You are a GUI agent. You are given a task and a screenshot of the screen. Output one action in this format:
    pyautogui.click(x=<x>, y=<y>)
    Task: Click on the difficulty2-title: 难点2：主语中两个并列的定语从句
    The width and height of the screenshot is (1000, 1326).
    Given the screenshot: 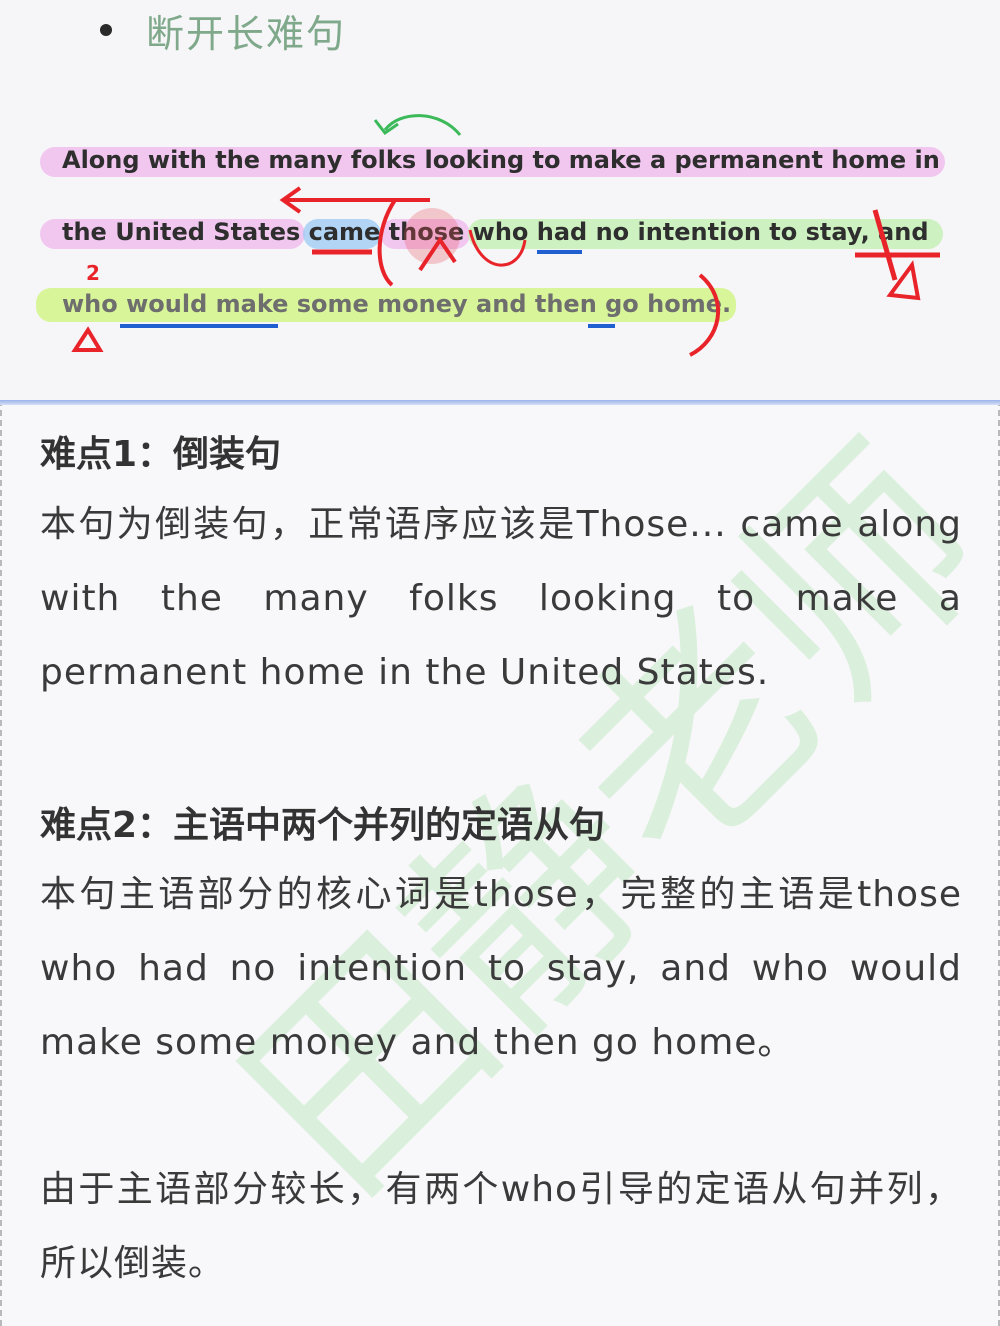 What is the action you would take?
    pyautogui.click(x=323, y=825)
    